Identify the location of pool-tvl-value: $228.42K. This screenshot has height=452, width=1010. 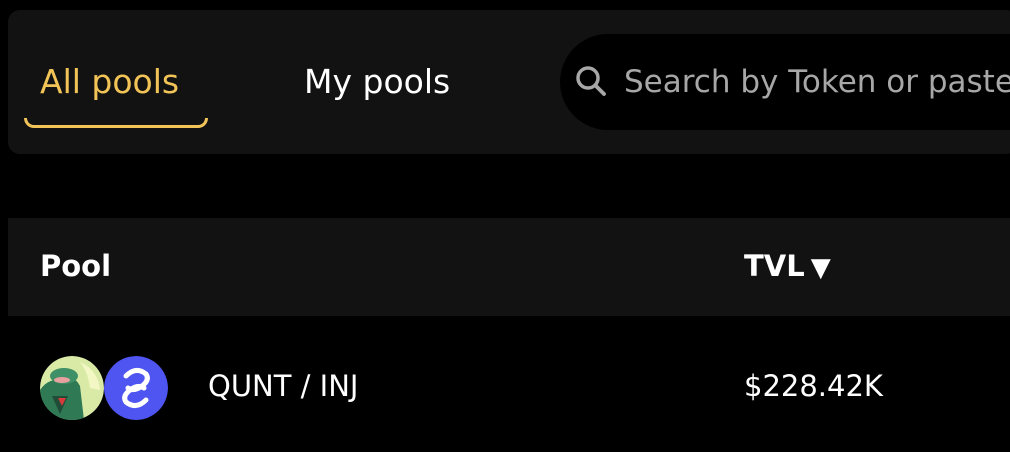
(813, 386).